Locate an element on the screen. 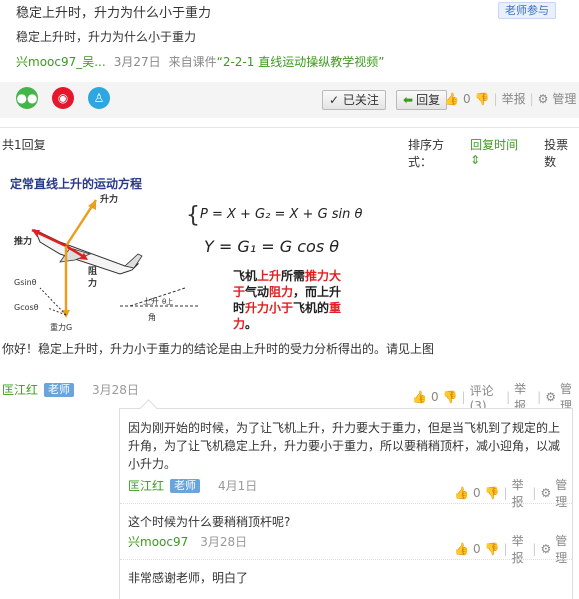 This screenshot has width=579, height=599. gcos-label: Gcosθ is located at coordinates (26, 307).